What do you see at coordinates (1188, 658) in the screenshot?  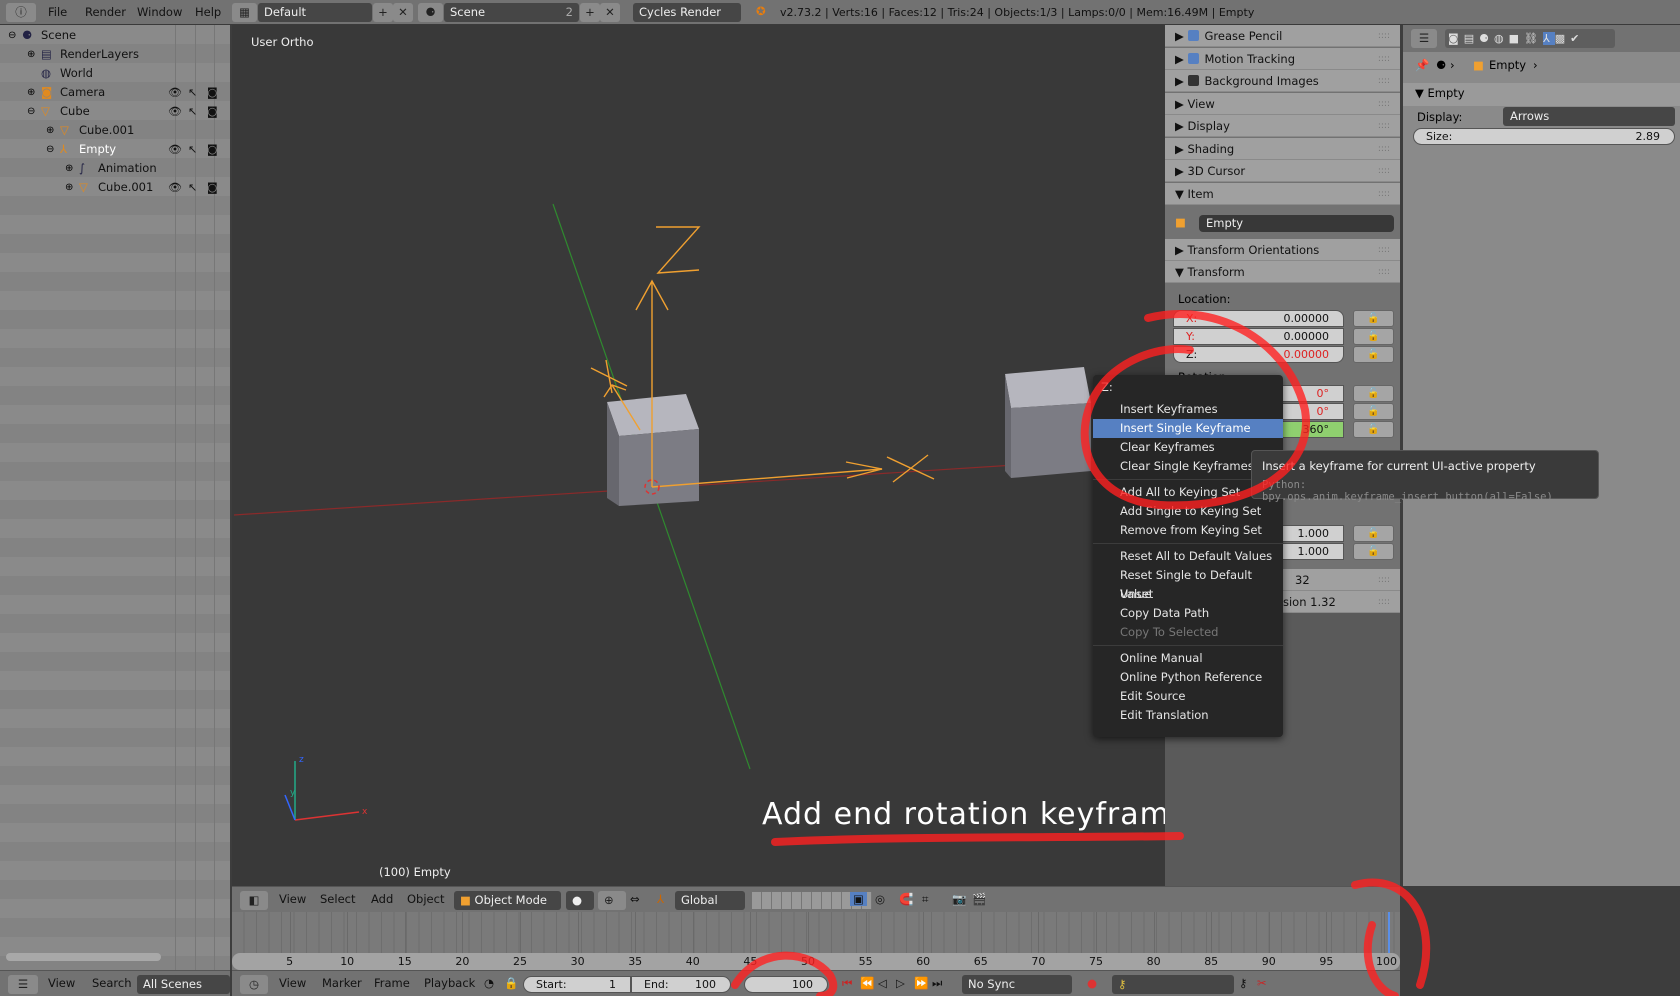 I see `menu-item-online-manual: Online Manual` at bounding box center [1188, 658].